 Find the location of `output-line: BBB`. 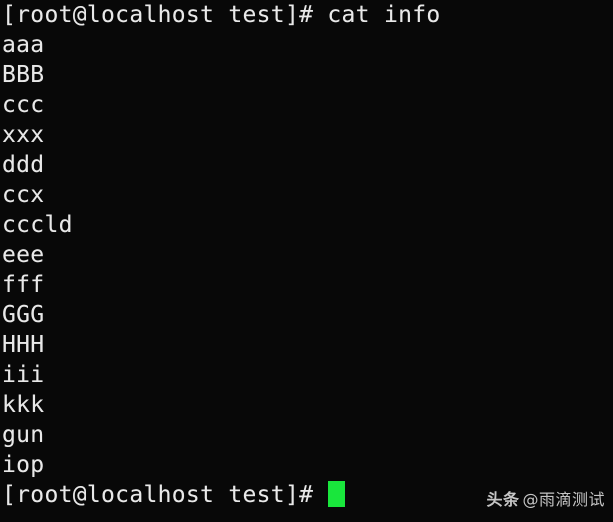

output-line: BBB is located at coordinates (23, 75).